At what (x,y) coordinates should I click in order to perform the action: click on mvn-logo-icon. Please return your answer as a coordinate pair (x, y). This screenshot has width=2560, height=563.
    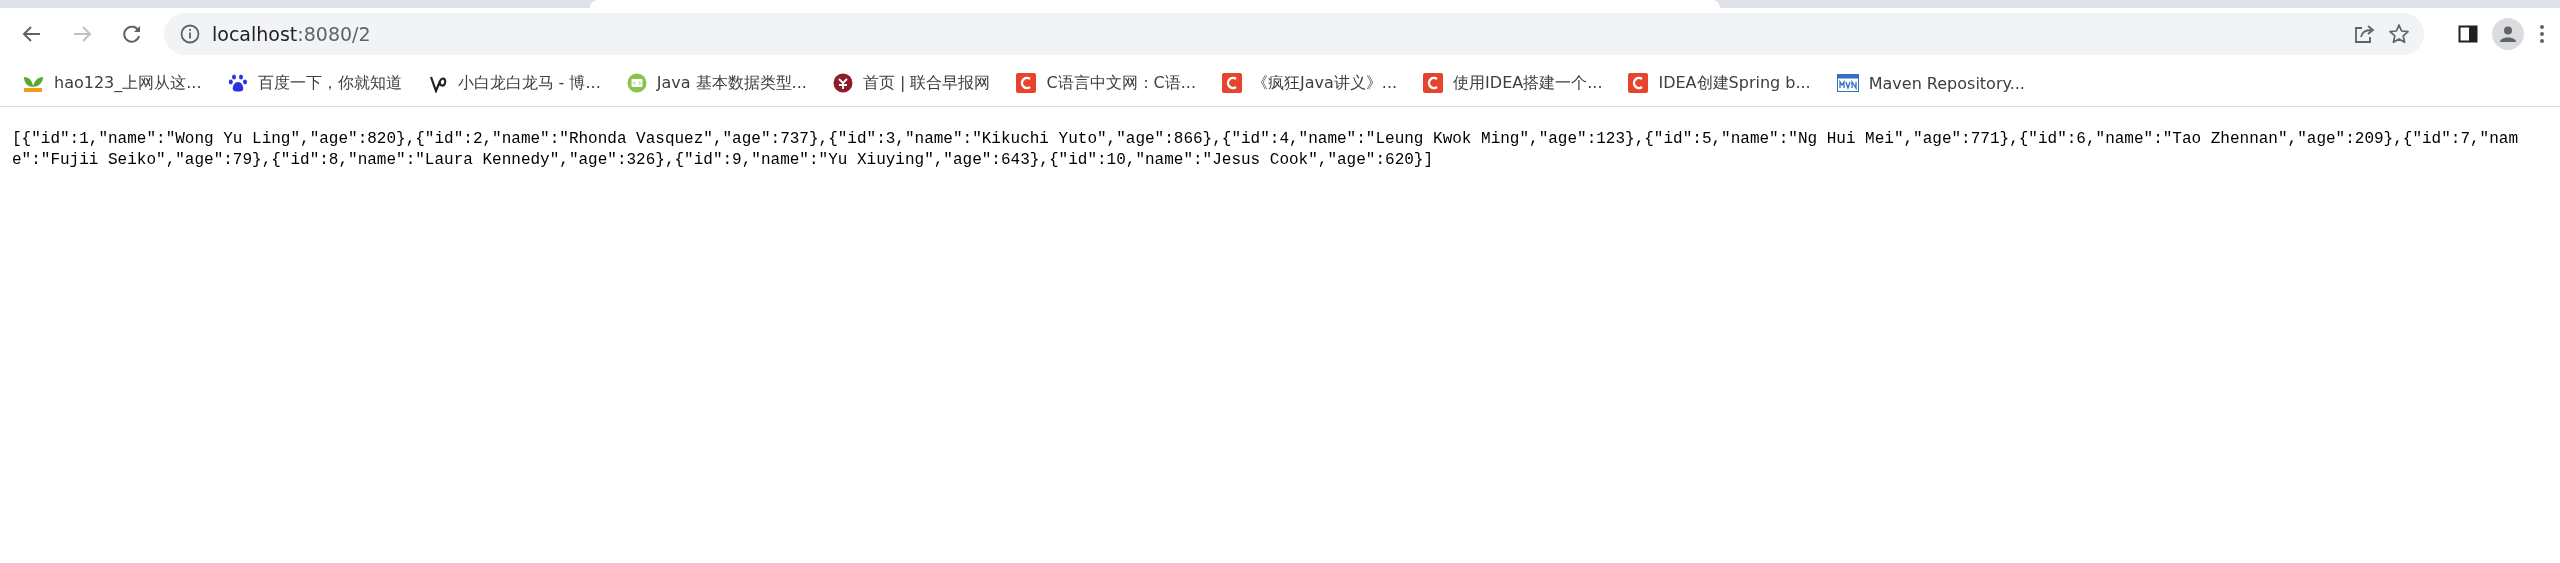
    Looking at the image, I should click on (1847, 83).